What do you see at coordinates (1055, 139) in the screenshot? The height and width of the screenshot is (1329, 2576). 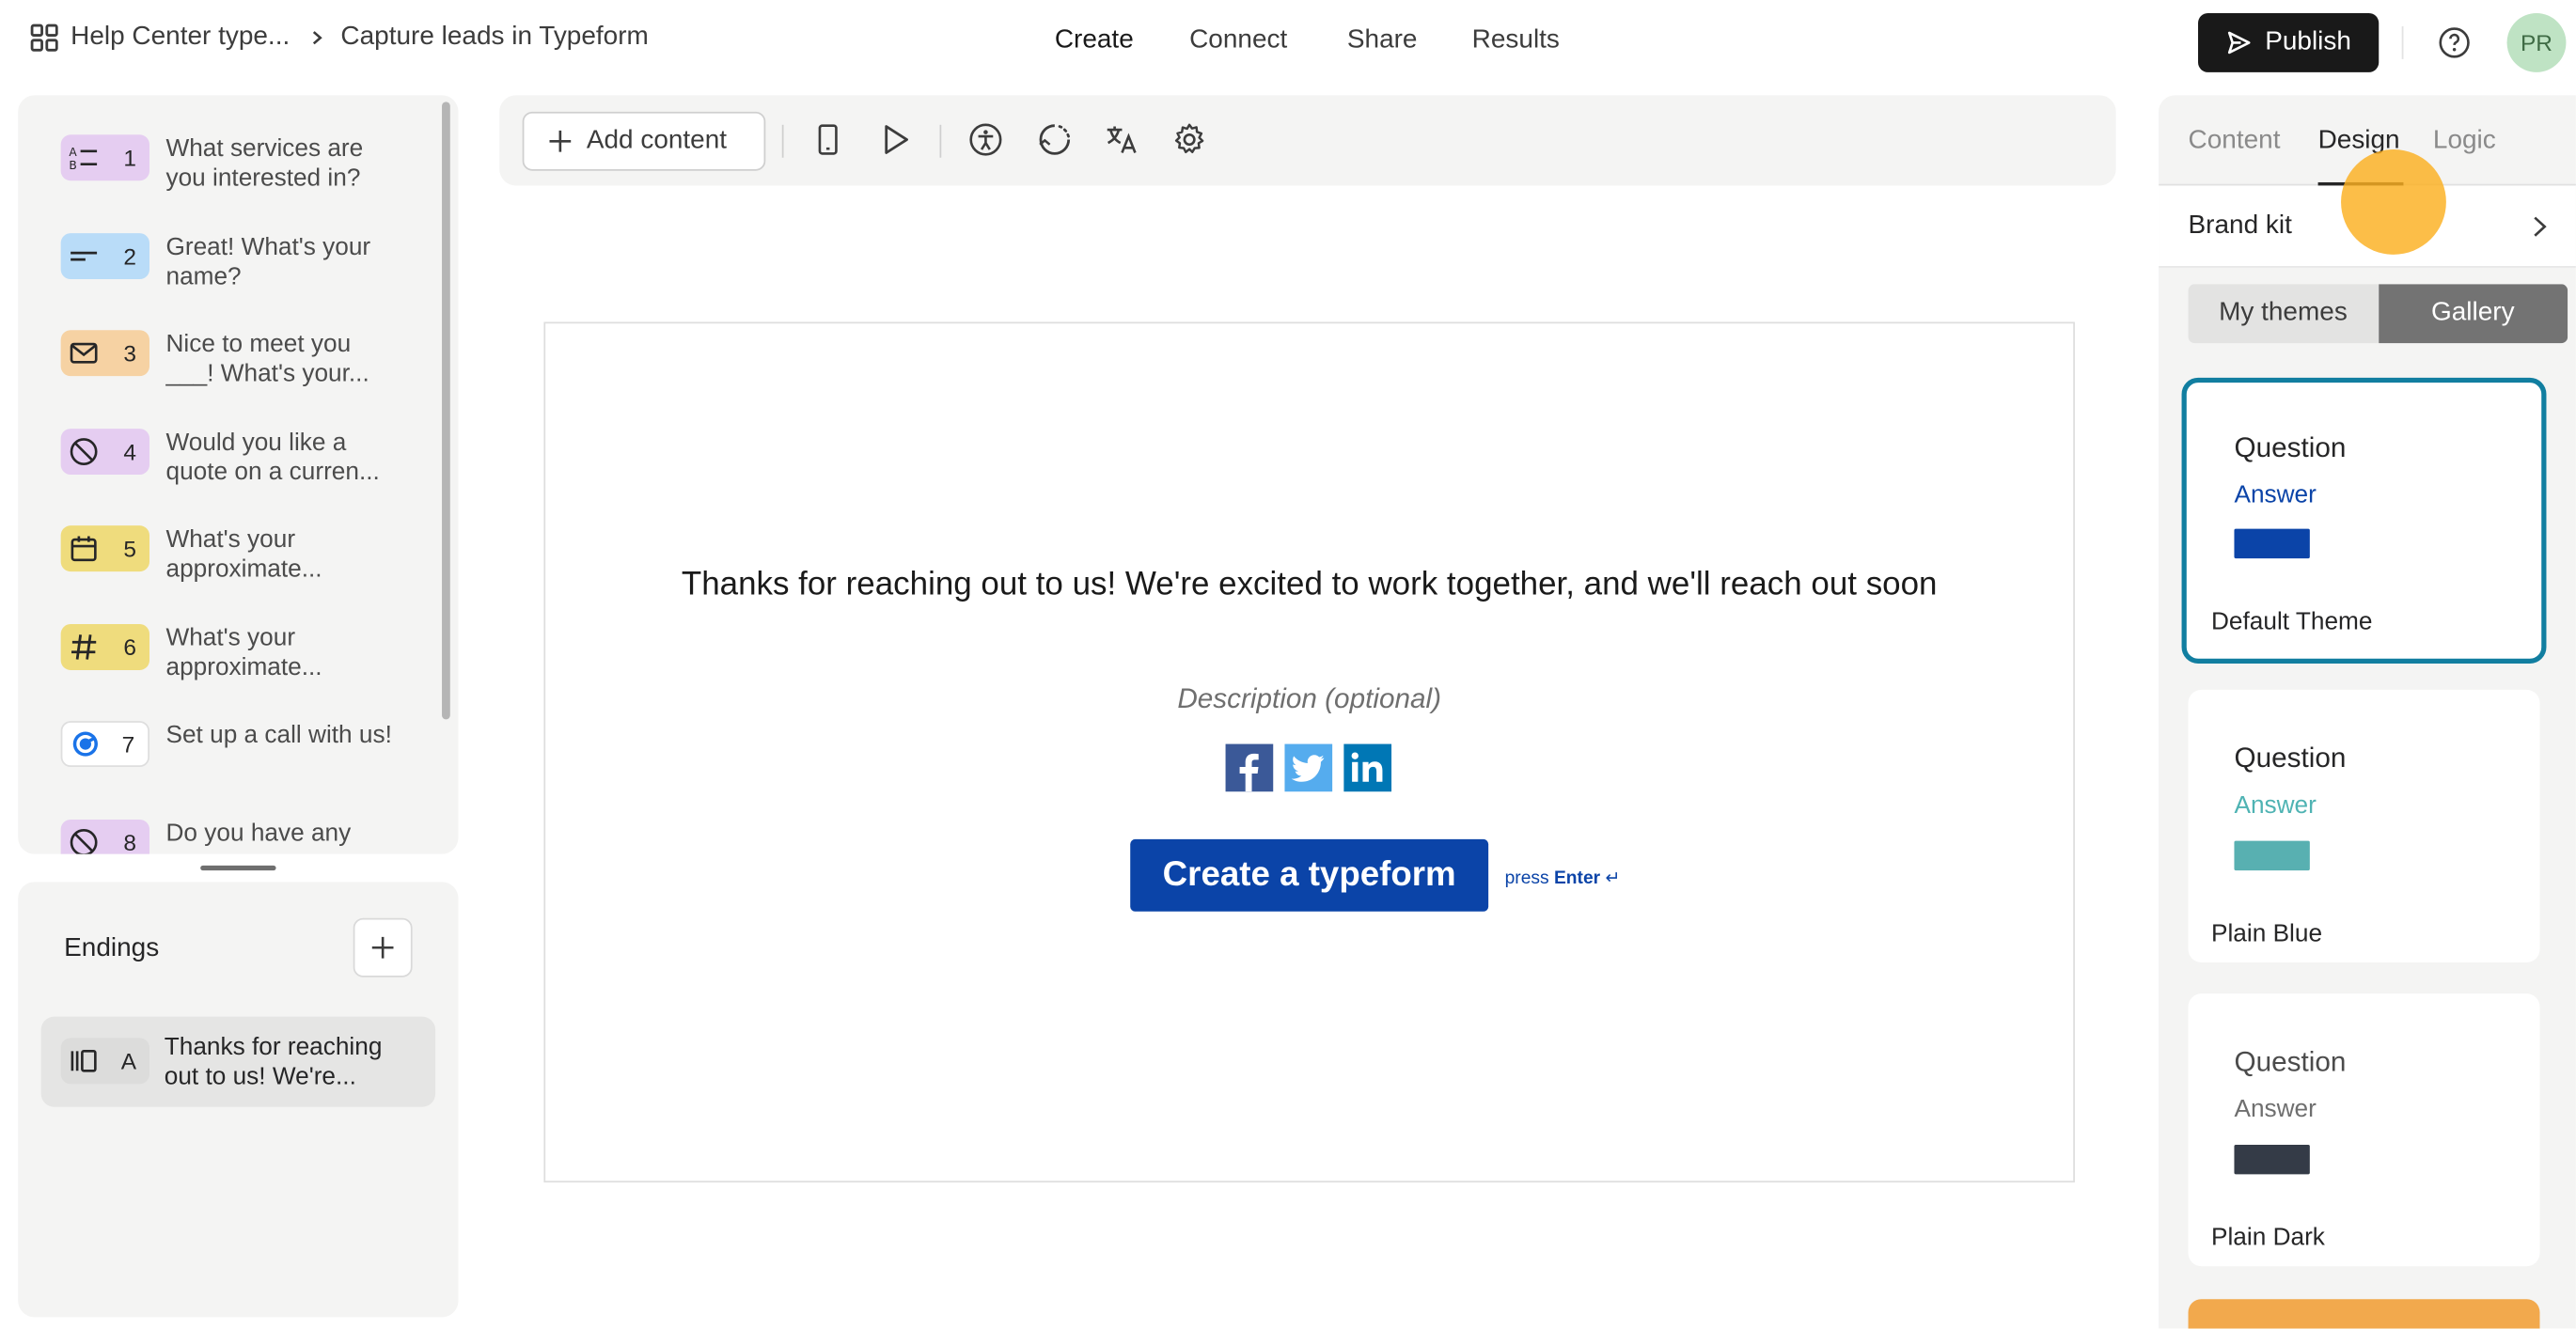 I see `loading-icon` at bounding box center [1055, 139].